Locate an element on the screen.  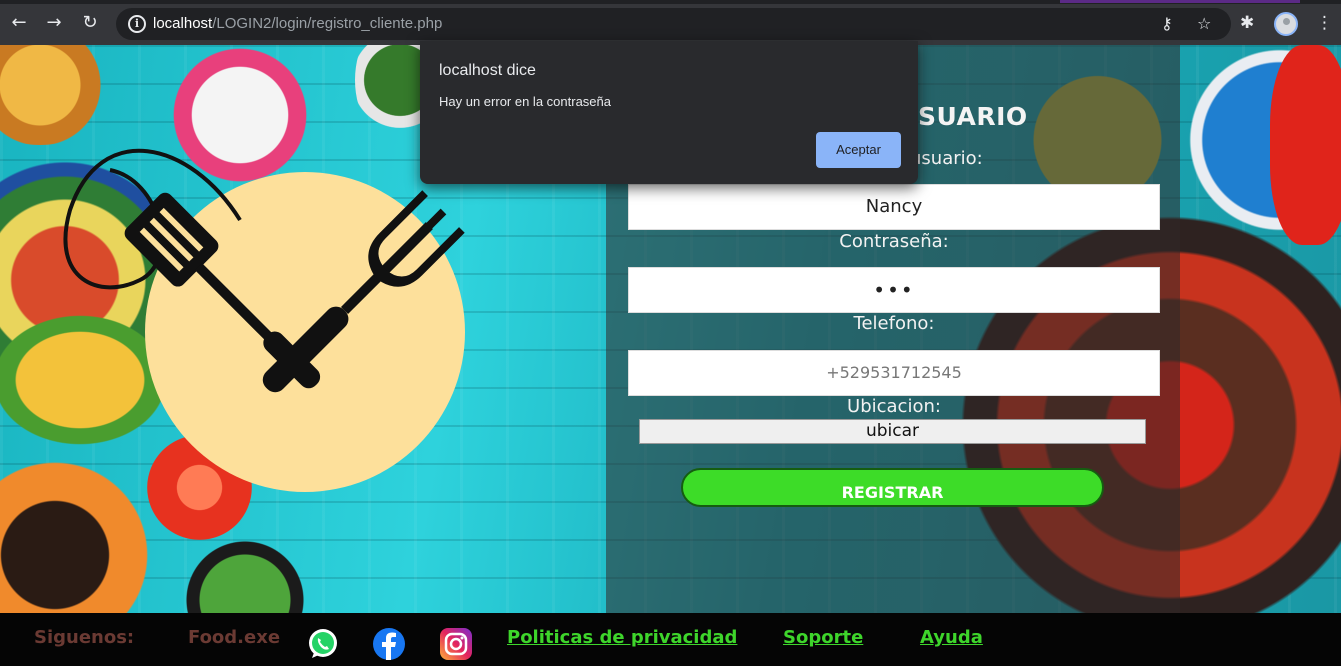
instagram-icon is located at coordinates (456, 644).